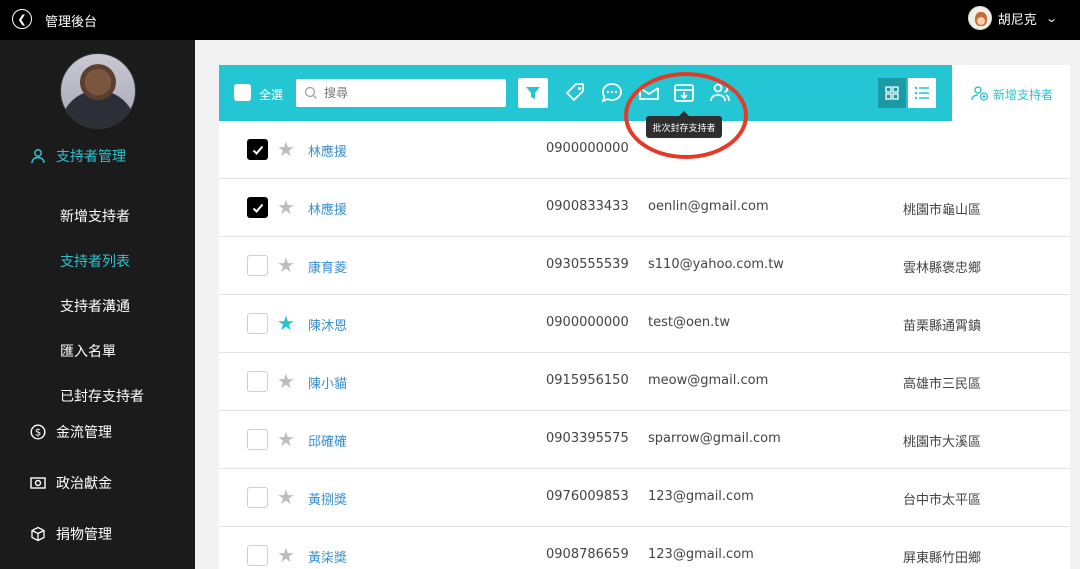 This screenshot has height=569, width=1080. I want to click on supporter-area: 台中市太平區, so click(942, 500).